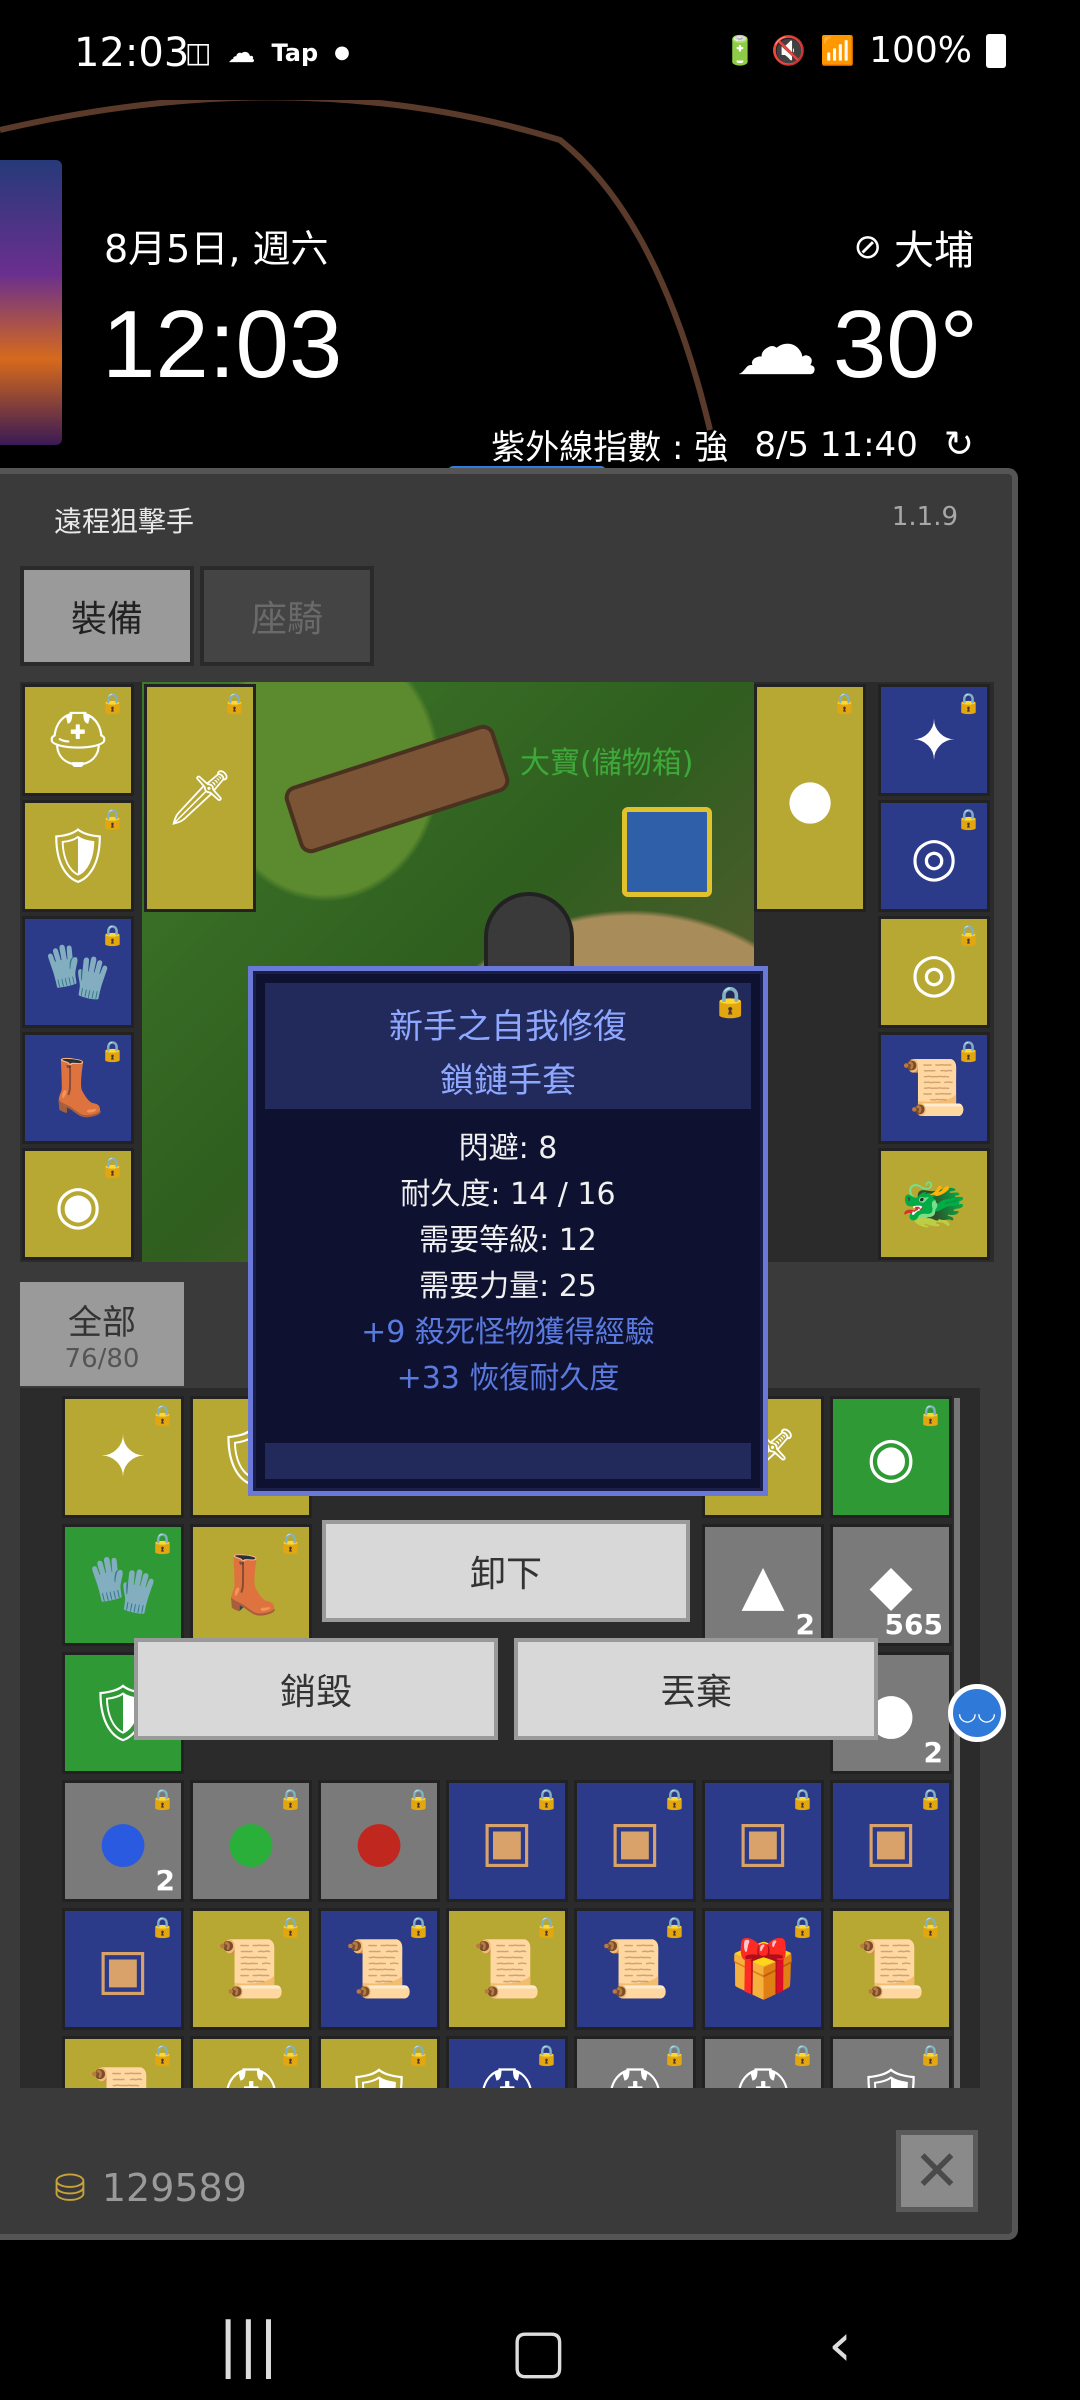  I want to click on inventory-slot: 👢 🔒, so click(251, 1585).